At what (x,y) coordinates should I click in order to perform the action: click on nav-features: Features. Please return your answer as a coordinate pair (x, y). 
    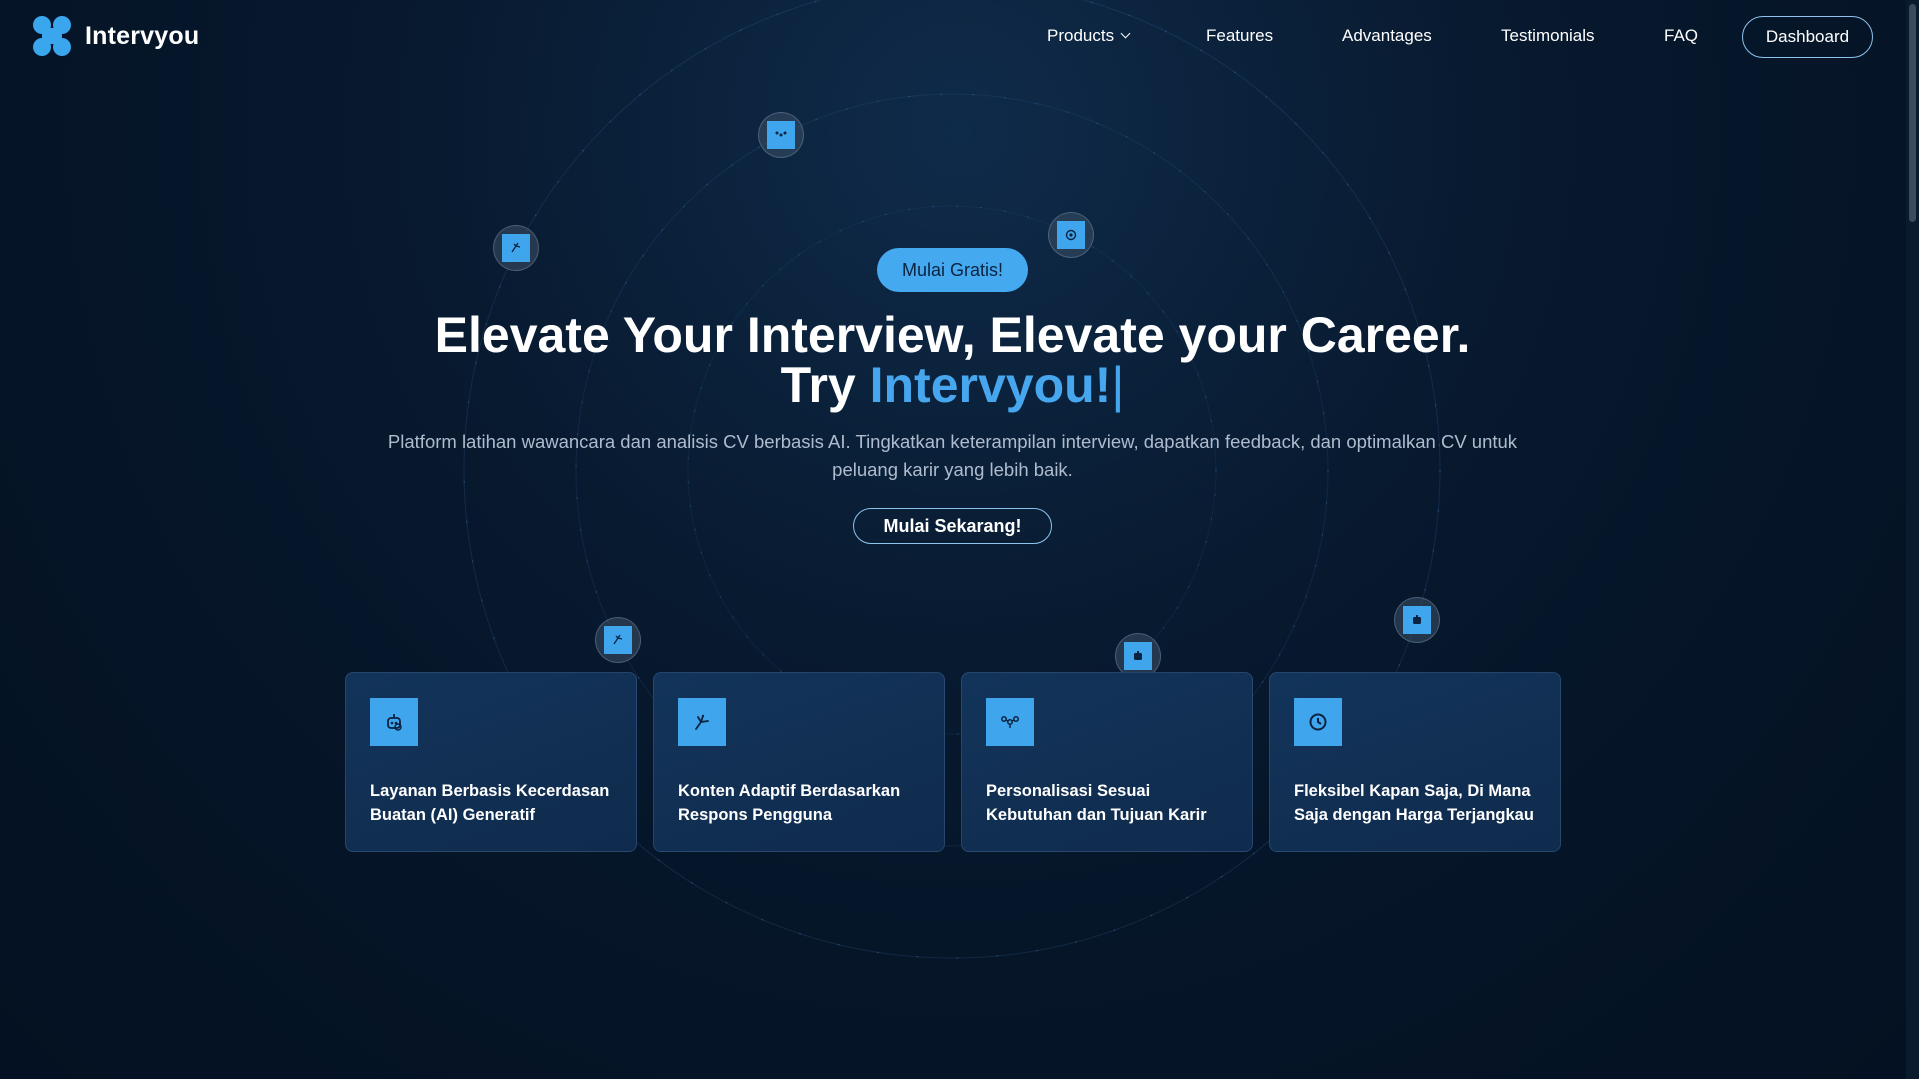
    Looking at the image, I should click on (1239, 36).